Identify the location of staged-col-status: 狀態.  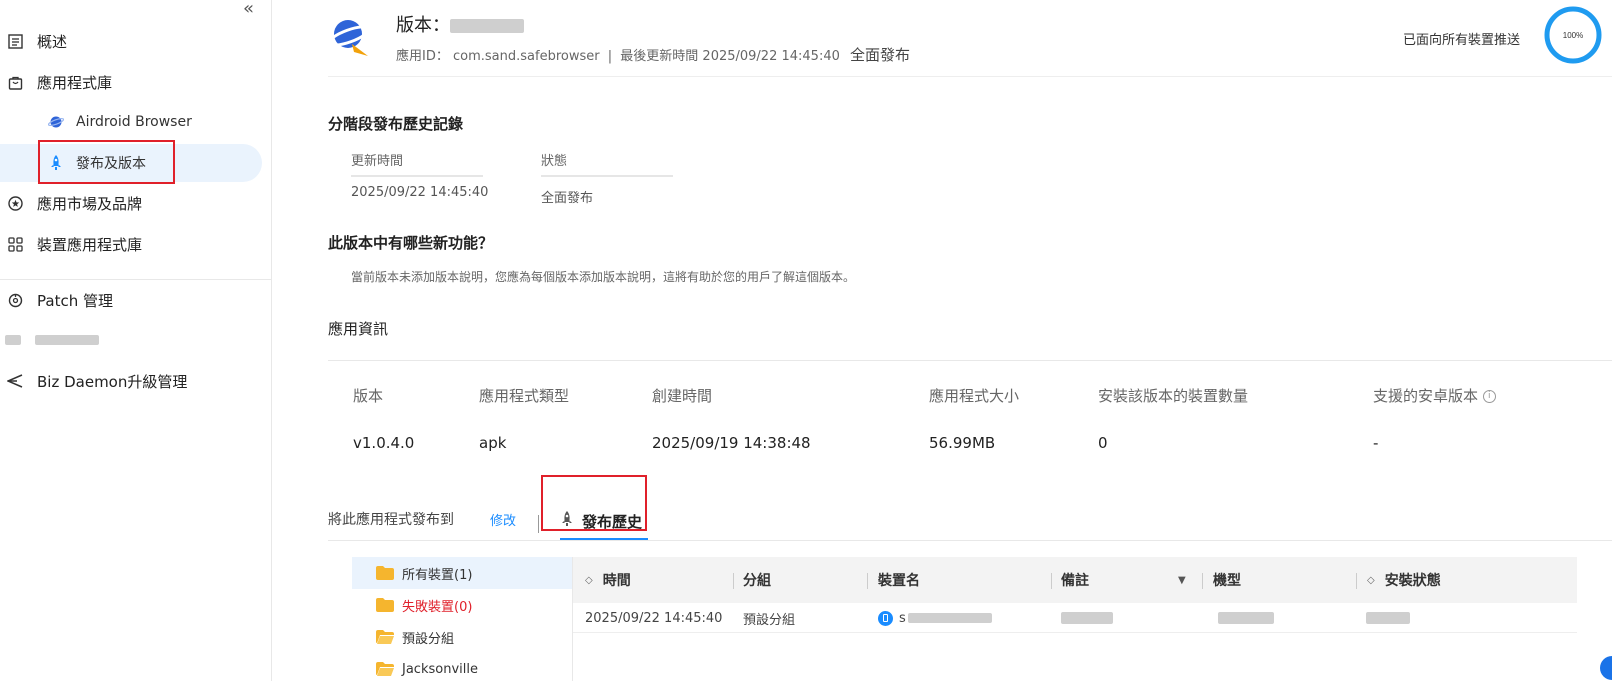
(607, 163).